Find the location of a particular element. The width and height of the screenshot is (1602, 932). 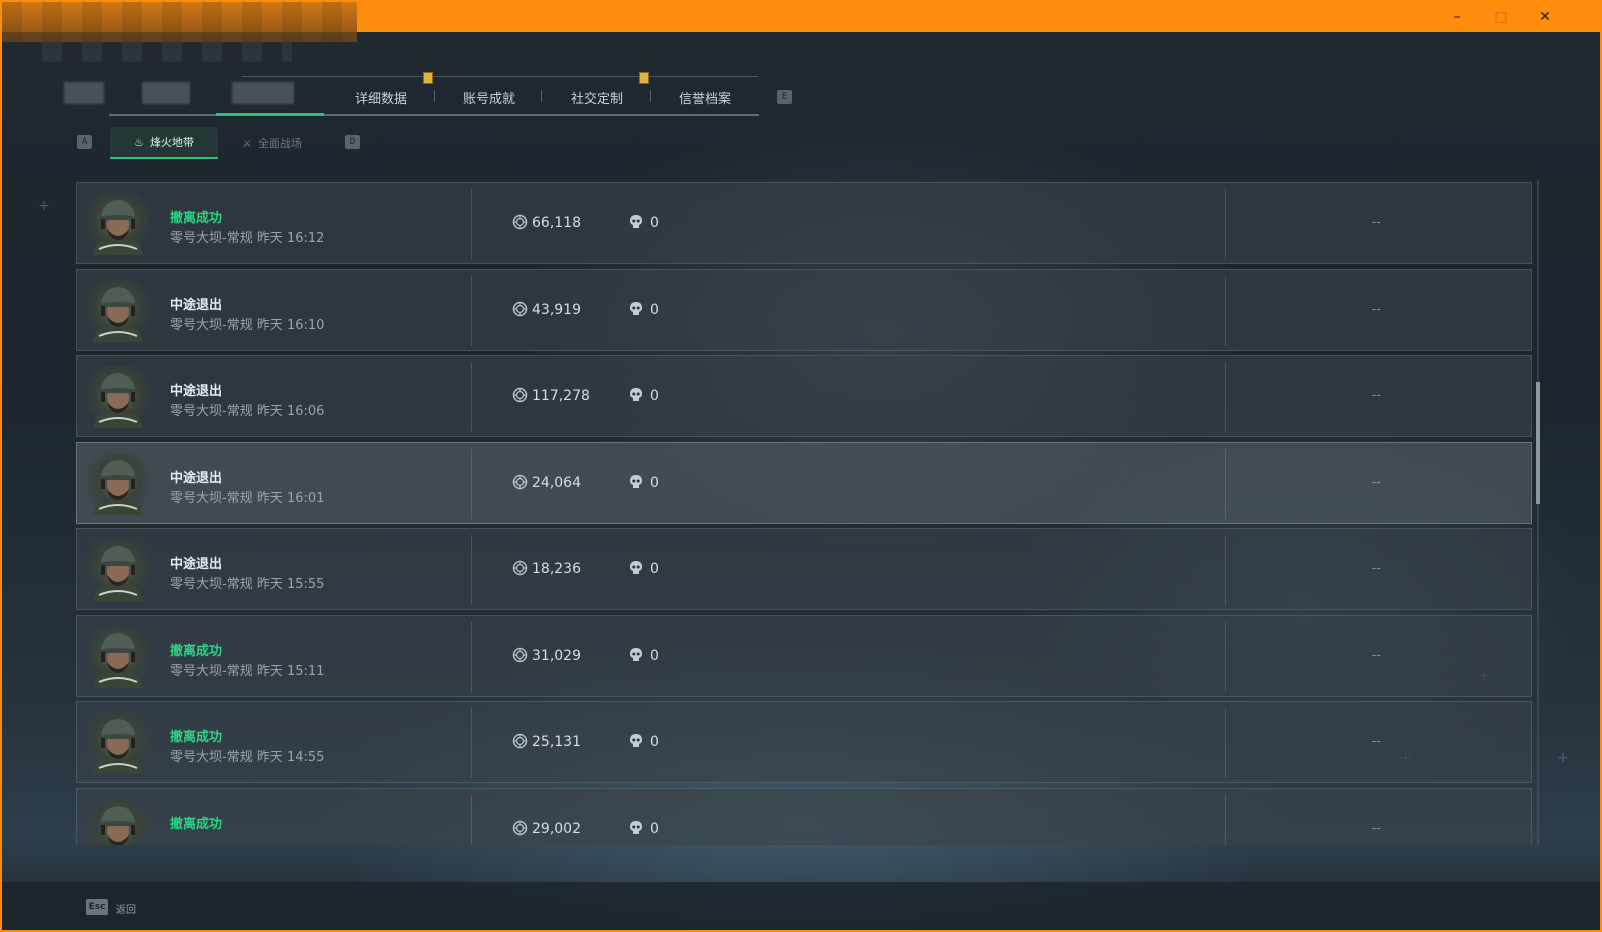

extraction-value: 66,118 is located at coordinates (556, 223).